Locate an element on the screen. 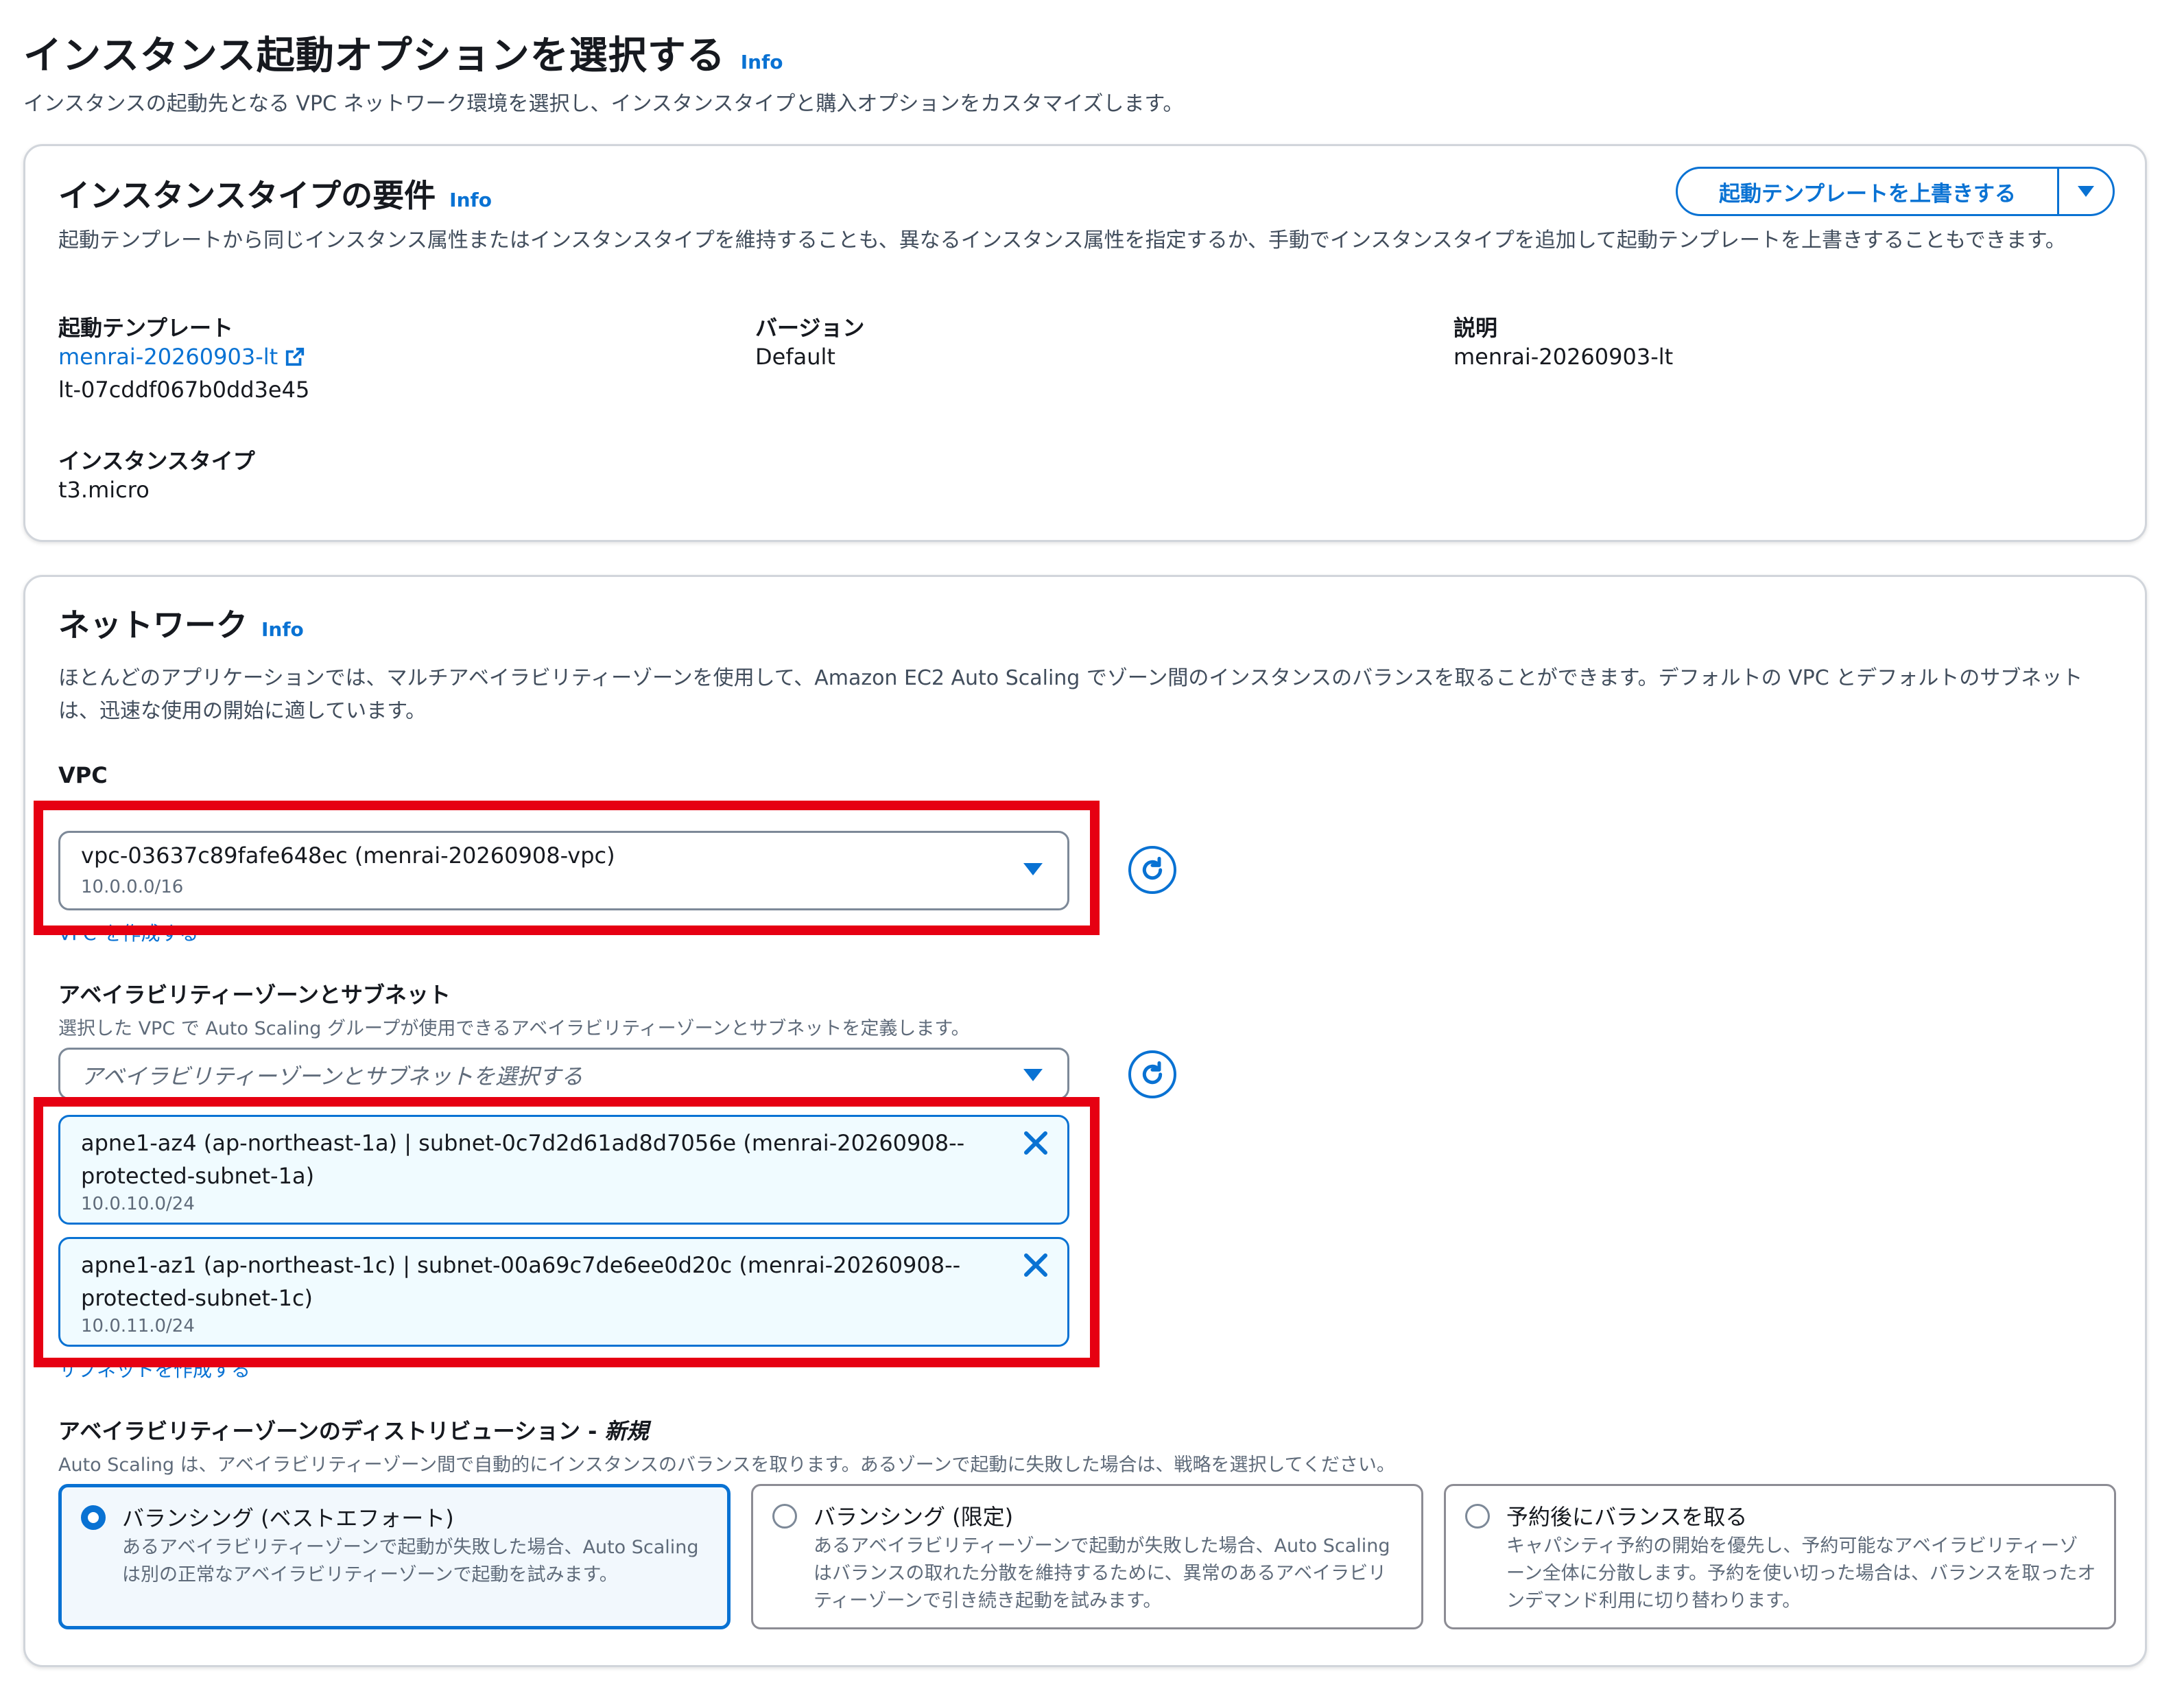 This screenshot has height=1698, width=2184. subnet-highlight-box is located at coordinates (567, 1232).